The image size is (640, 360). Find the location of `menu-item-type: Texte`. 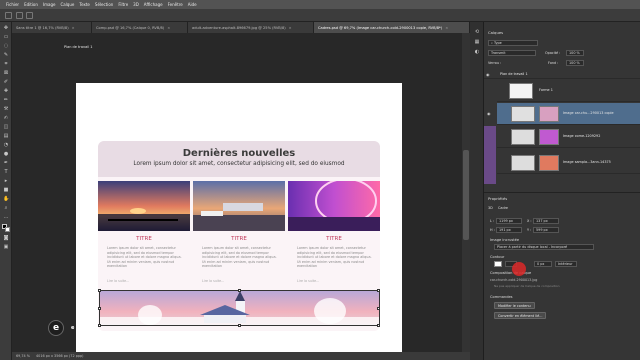

menu-item-type: Texte is located at coordinates (84, 4).